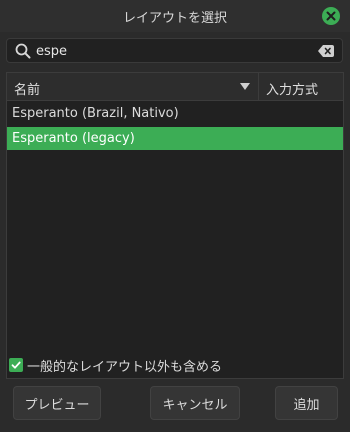  Describe the element at coordinates (171, 51) in the screenshot. I see `search-input` at that location.